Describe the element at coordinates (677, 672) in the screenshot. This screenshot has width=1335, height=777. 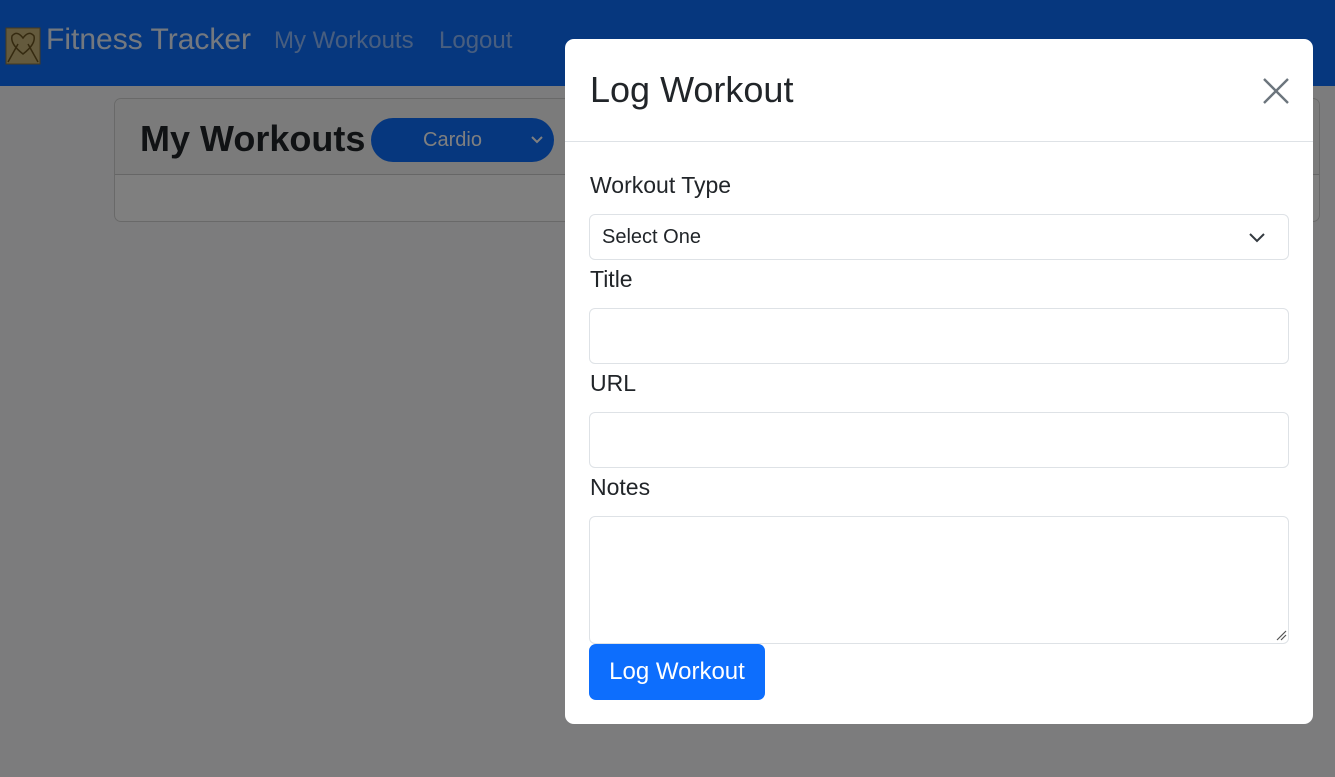
I see `log-workout-button: Log Workout` at that location.